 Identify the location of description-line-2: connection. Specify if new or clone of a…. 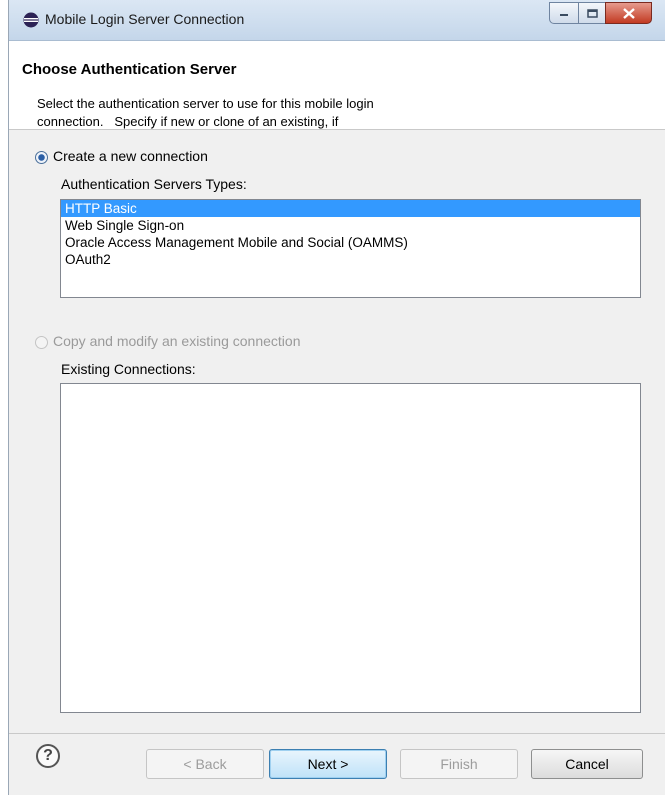
(188, 121).